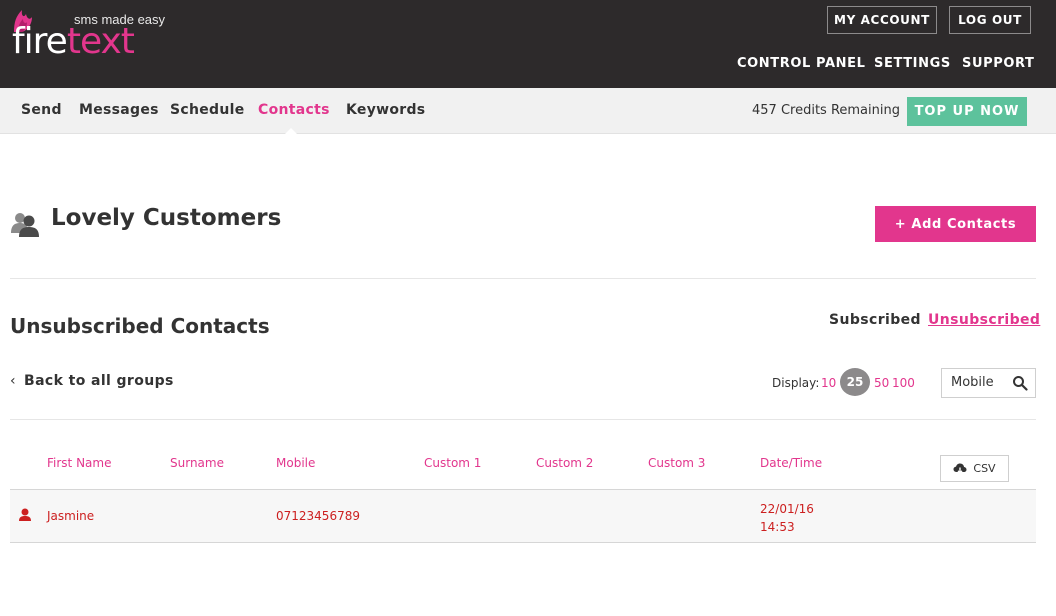  I want to click on csv-label: CSV, so click(984, 468).